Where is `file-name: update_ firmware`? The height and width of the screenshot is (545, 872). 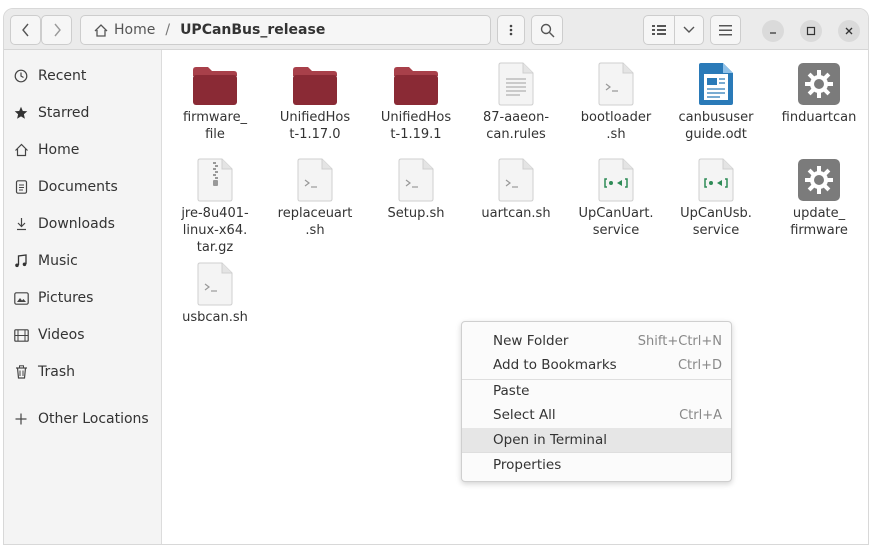
file-name: update_ firmware is located at coordinates (819, 222).